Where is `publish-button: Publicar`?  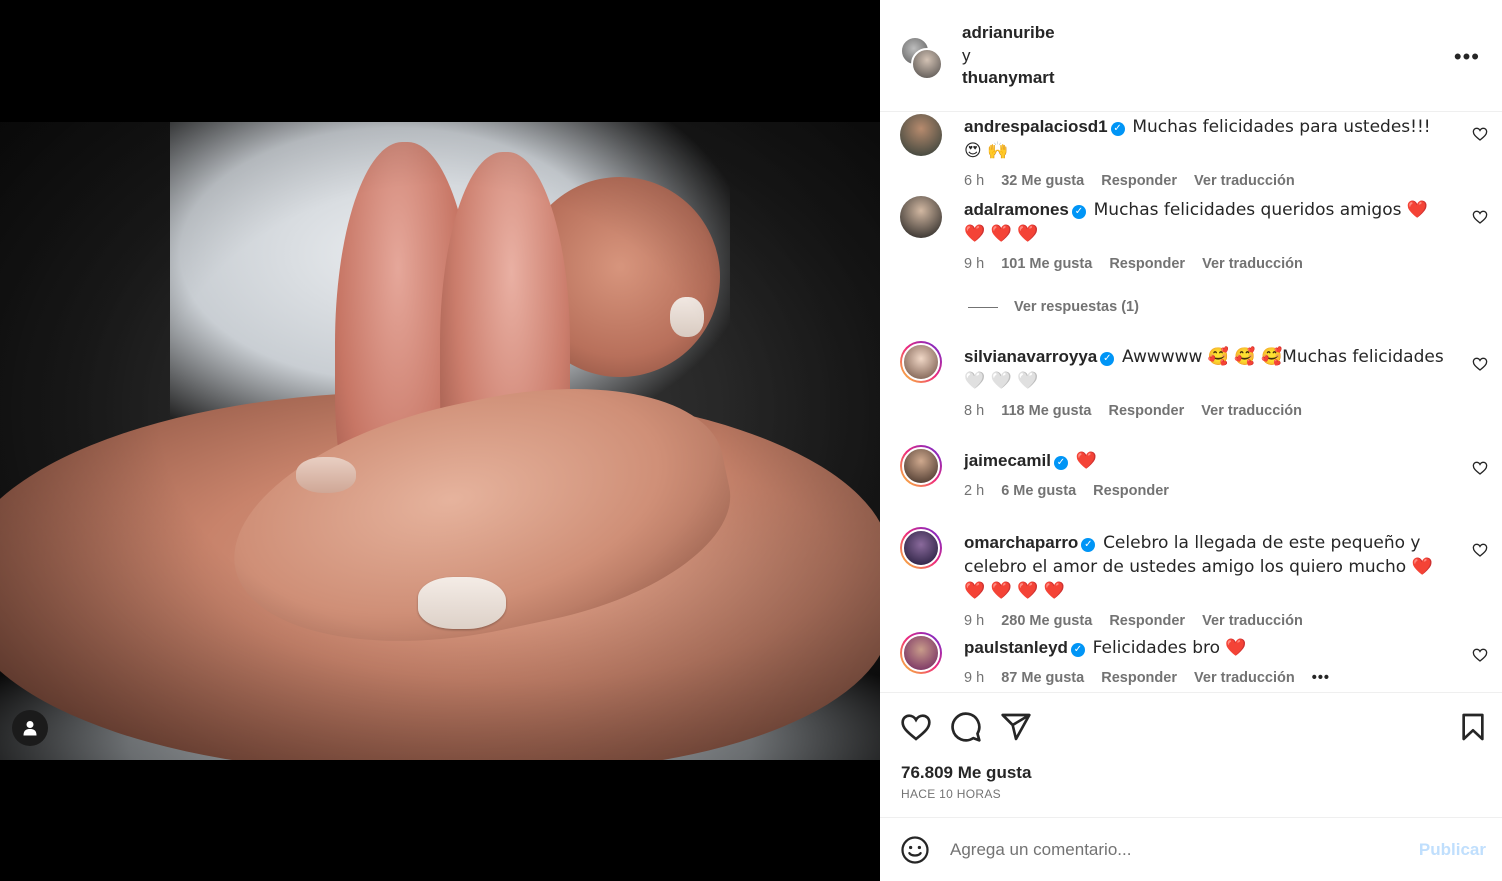 publish-button: Publicar is located at coordinates (1452, 850).